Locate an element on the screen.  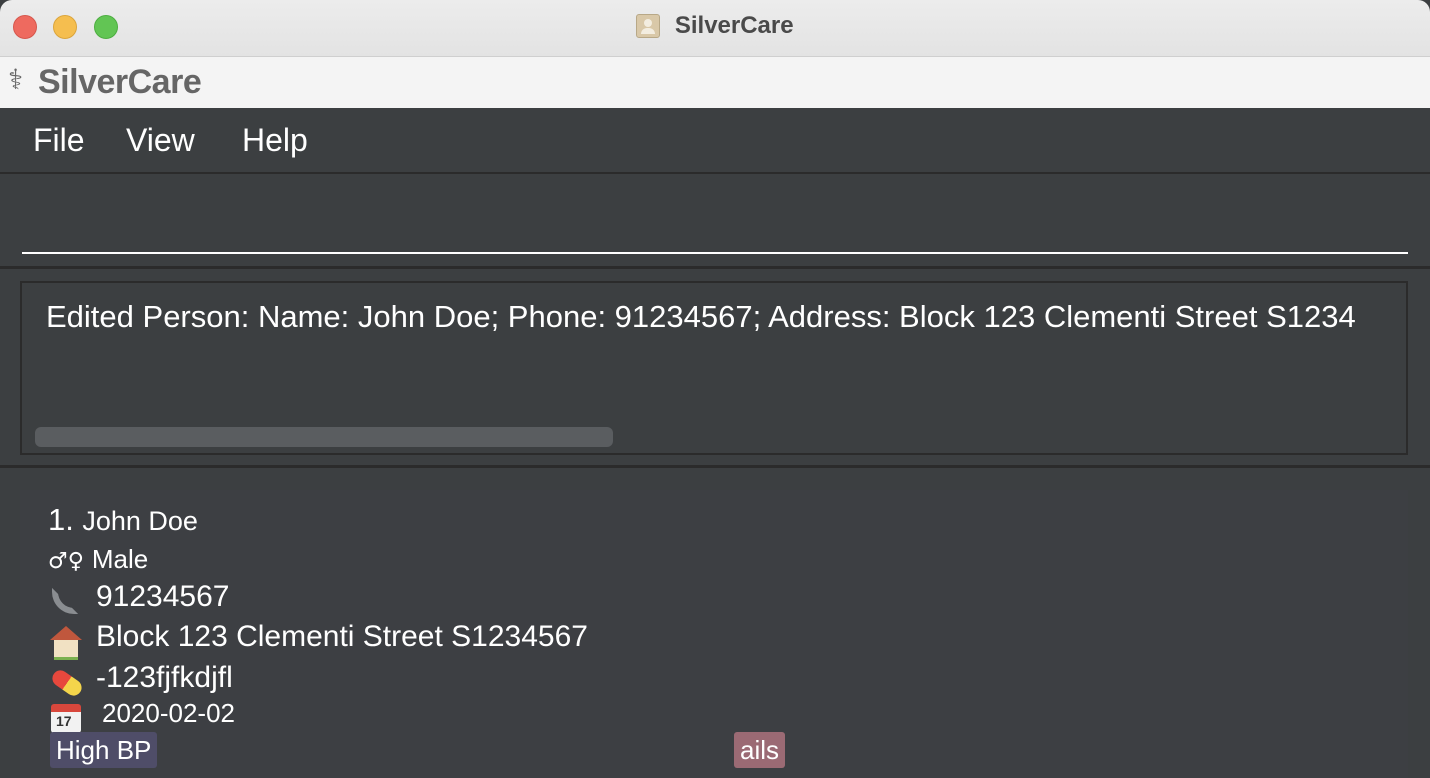
person-gender: Male is located at coordinates (120, 559).